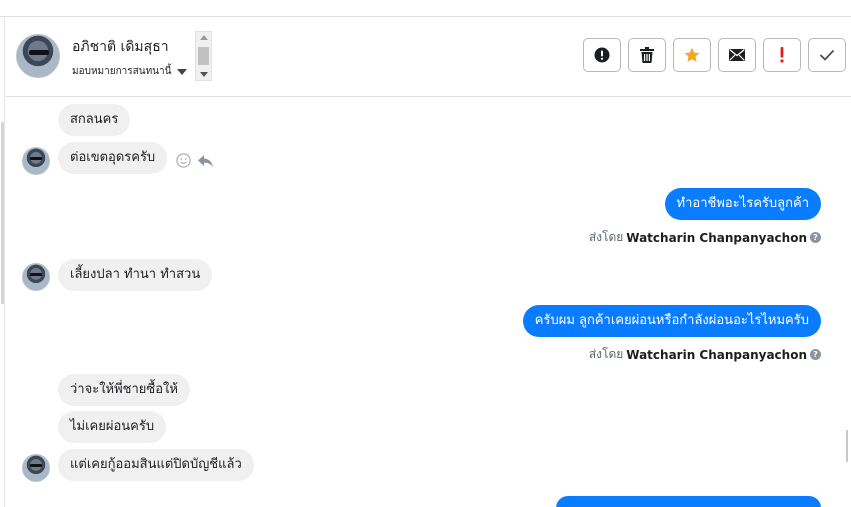  I want to click on assign-list-scrollbar, so click(203, 56).